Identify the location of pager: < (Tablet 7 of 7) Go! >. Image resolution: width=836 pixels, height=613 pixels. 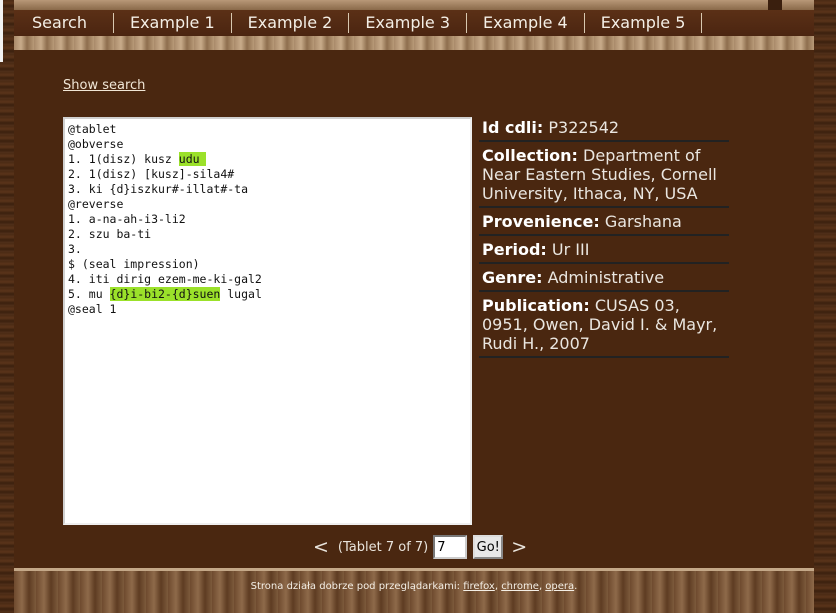
(420, 547).